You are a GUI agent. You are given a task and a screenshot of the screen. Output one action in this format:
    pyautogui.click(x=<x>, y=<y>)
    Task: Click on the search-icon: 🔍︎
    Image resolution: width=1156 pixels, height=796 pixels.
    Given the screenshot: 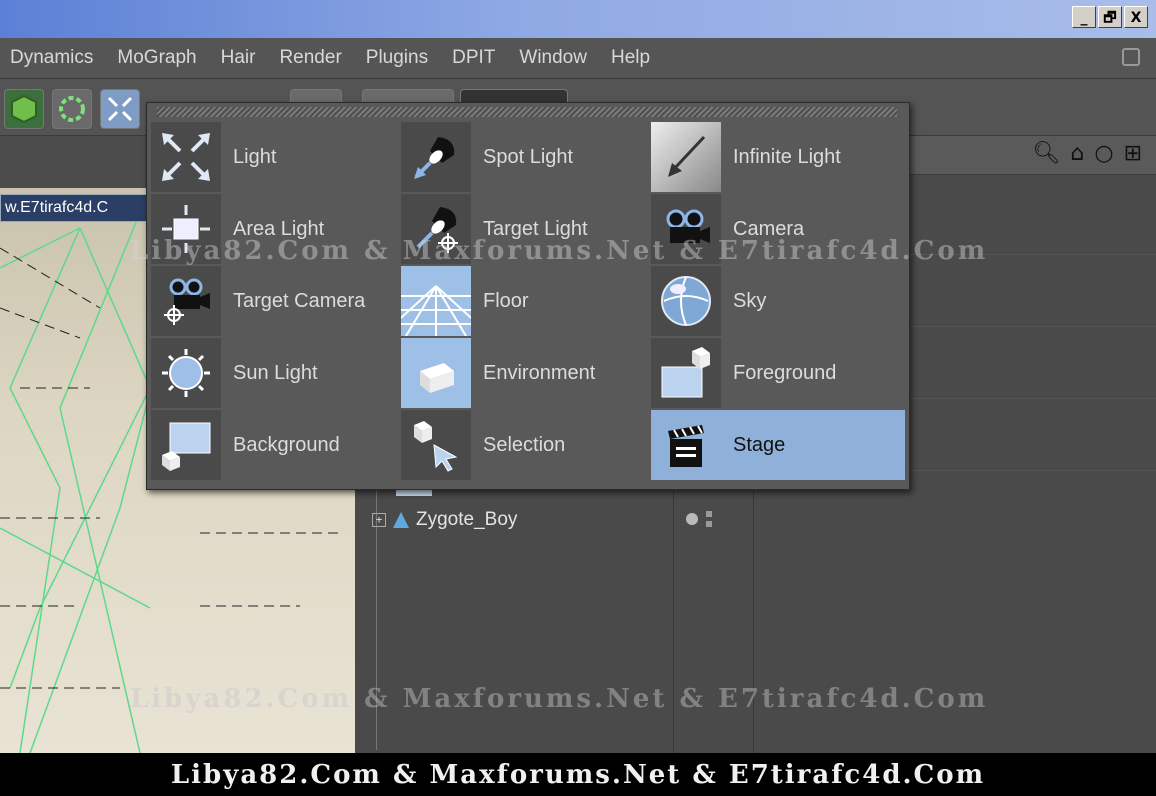 What is the action you would take?
    pyautogui.click(x=1046, y=153)
    